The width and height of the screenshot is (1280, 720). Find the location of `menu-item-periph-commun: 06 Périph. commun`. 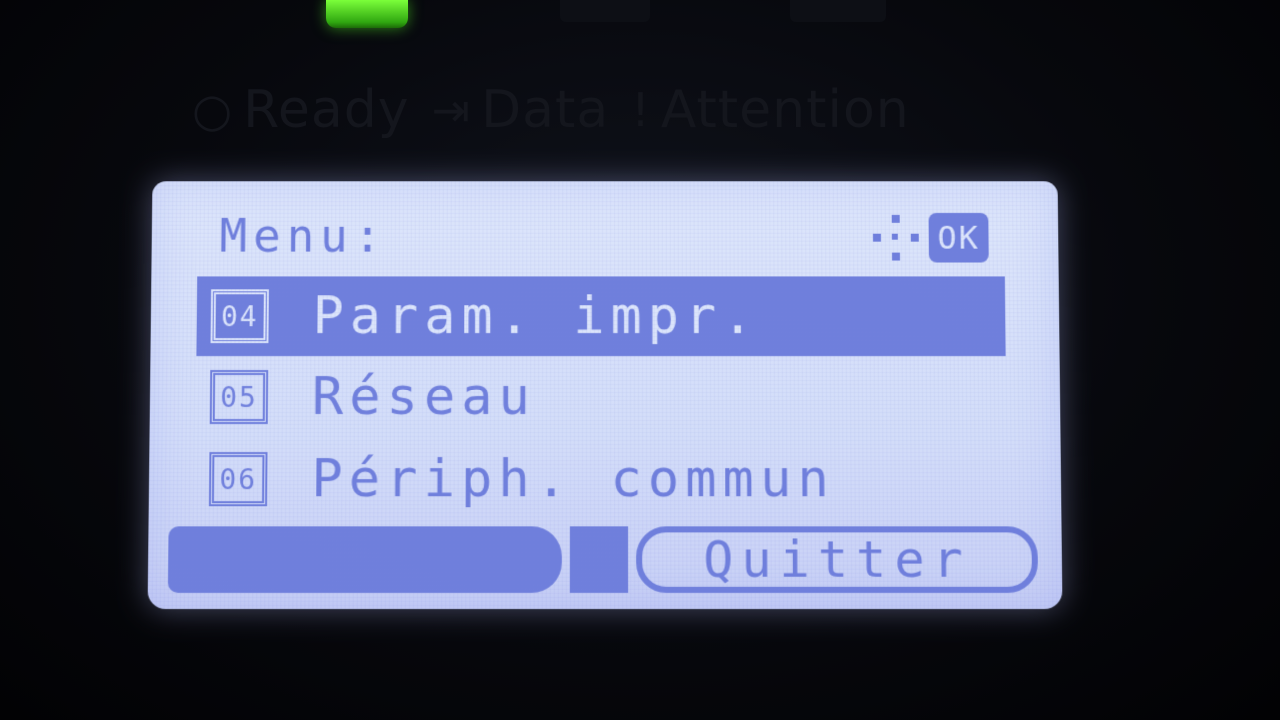

menu-item-periph-commun: 06 Périph. commun is located at coordinates (601, 479).